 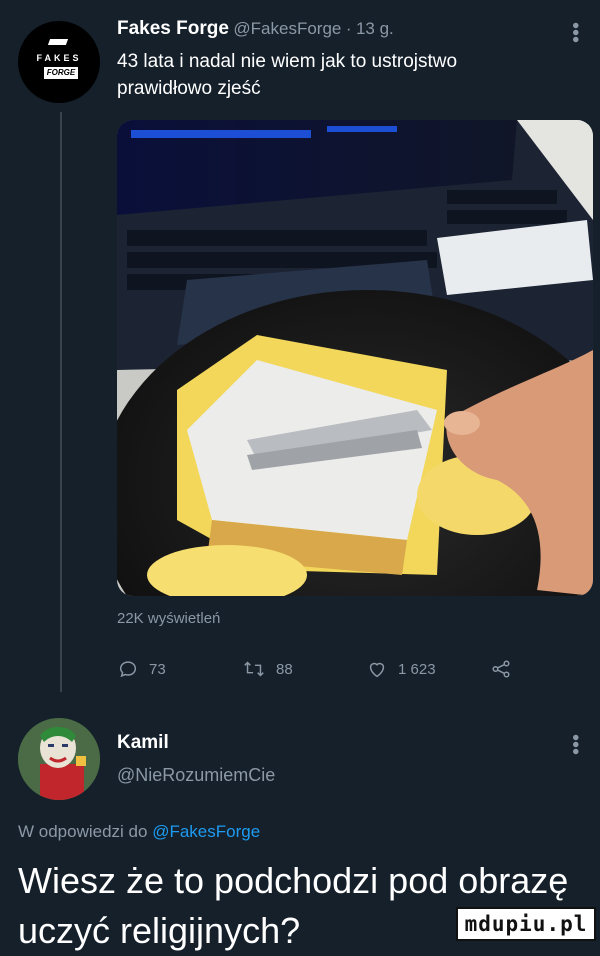 I want to click on tweet-header: Fakes Forge @FakesForge · 13 g., so click(x=337, y=30).